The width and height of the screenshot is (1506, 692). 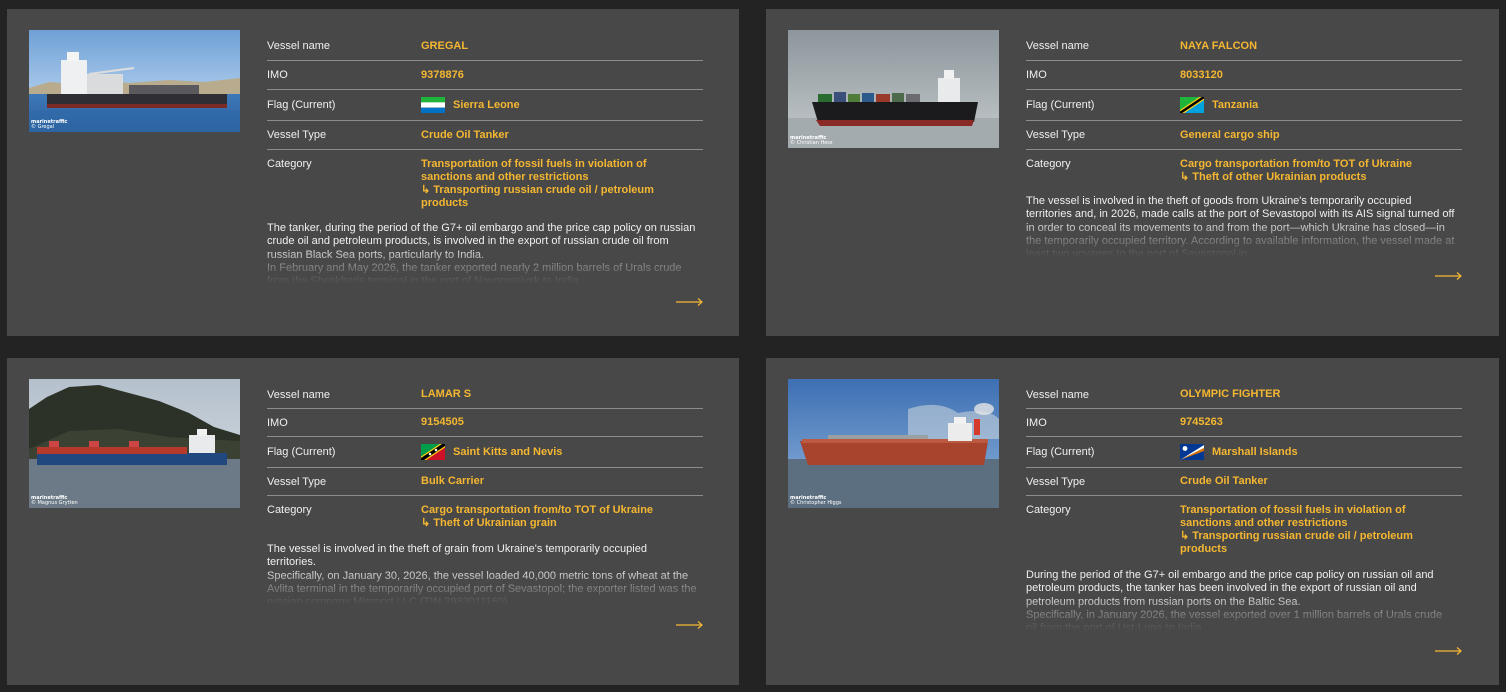 What do you see at coordinates (1244, 423) in the screenshot?
I see `row-imo: IMO 9745263` at bounding box center [1244, 423].